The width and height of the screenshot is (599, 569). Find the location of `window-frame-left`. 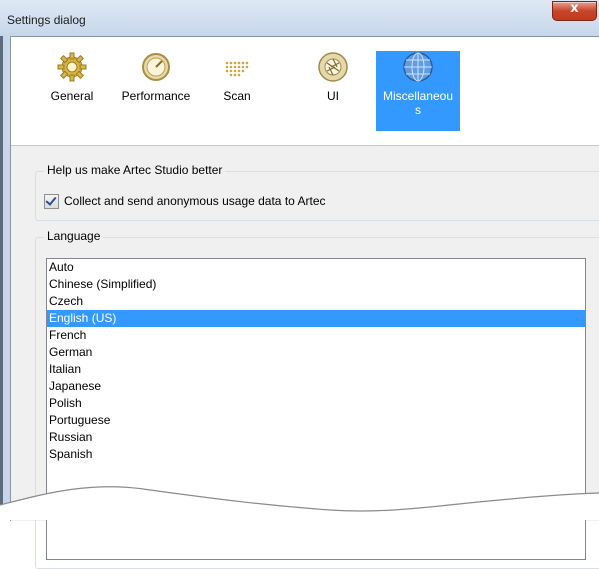

window-frame-left is located at coordinates (5, 278).